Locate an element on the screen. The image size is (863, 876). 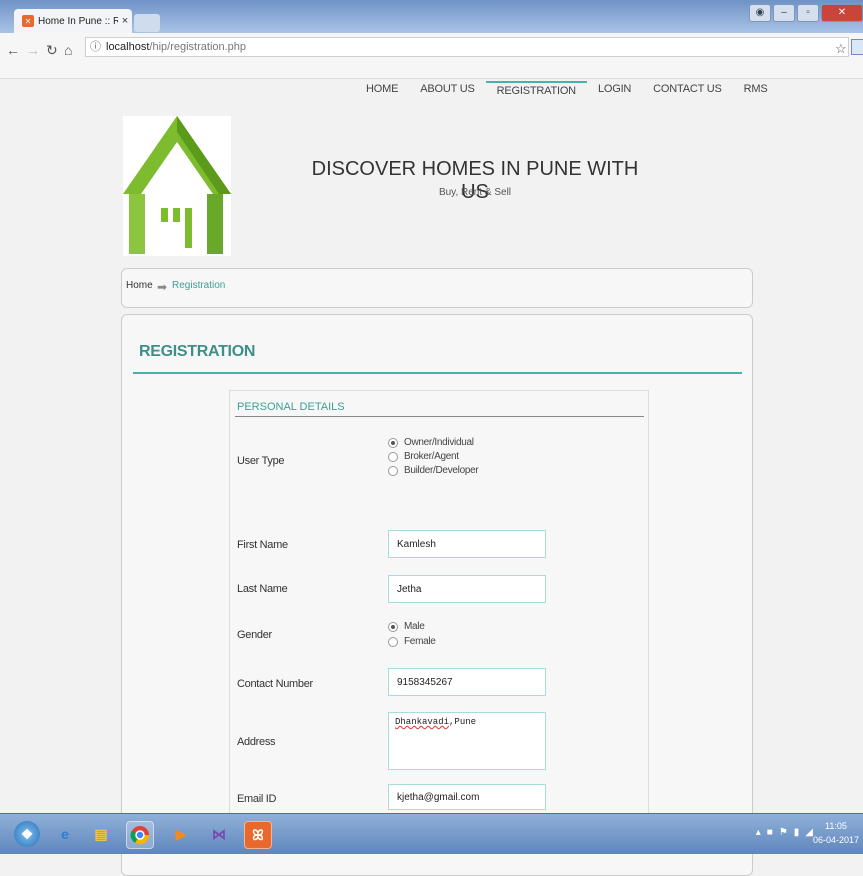
radio-female: Female is located at coordinates (412, 641).